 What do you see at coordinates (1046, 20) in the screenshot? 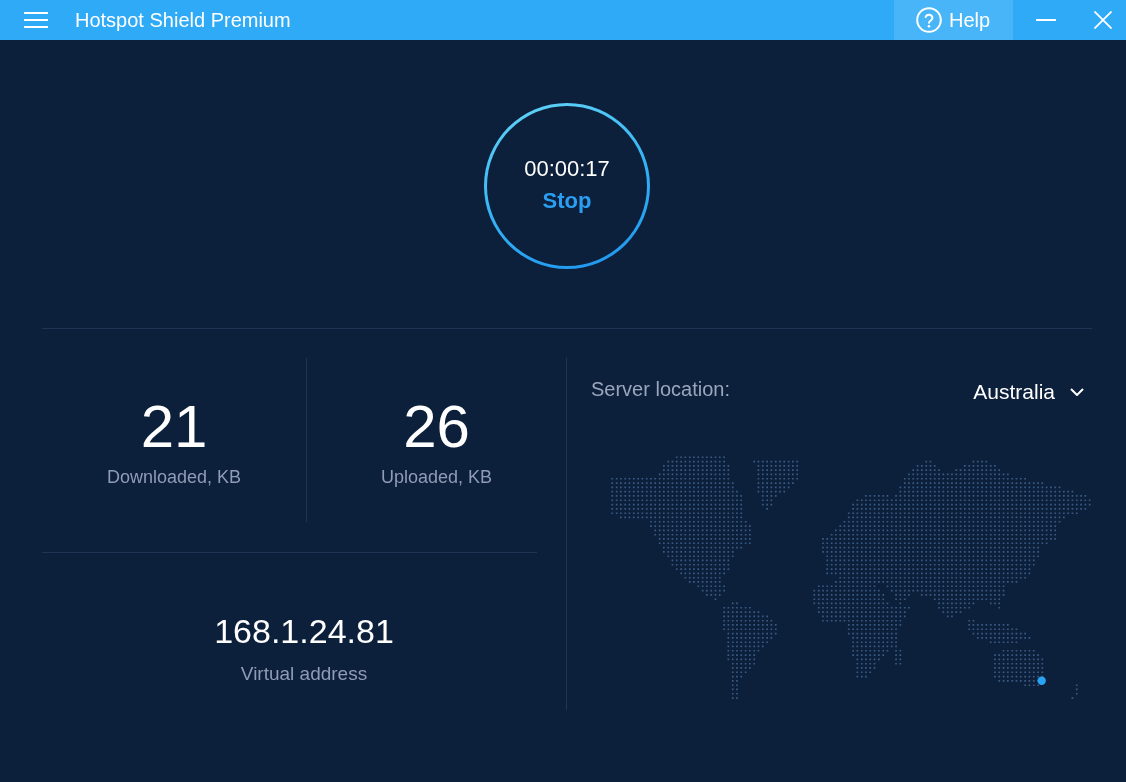
I see `minimize-icon` at bounding box center [1046, 20].